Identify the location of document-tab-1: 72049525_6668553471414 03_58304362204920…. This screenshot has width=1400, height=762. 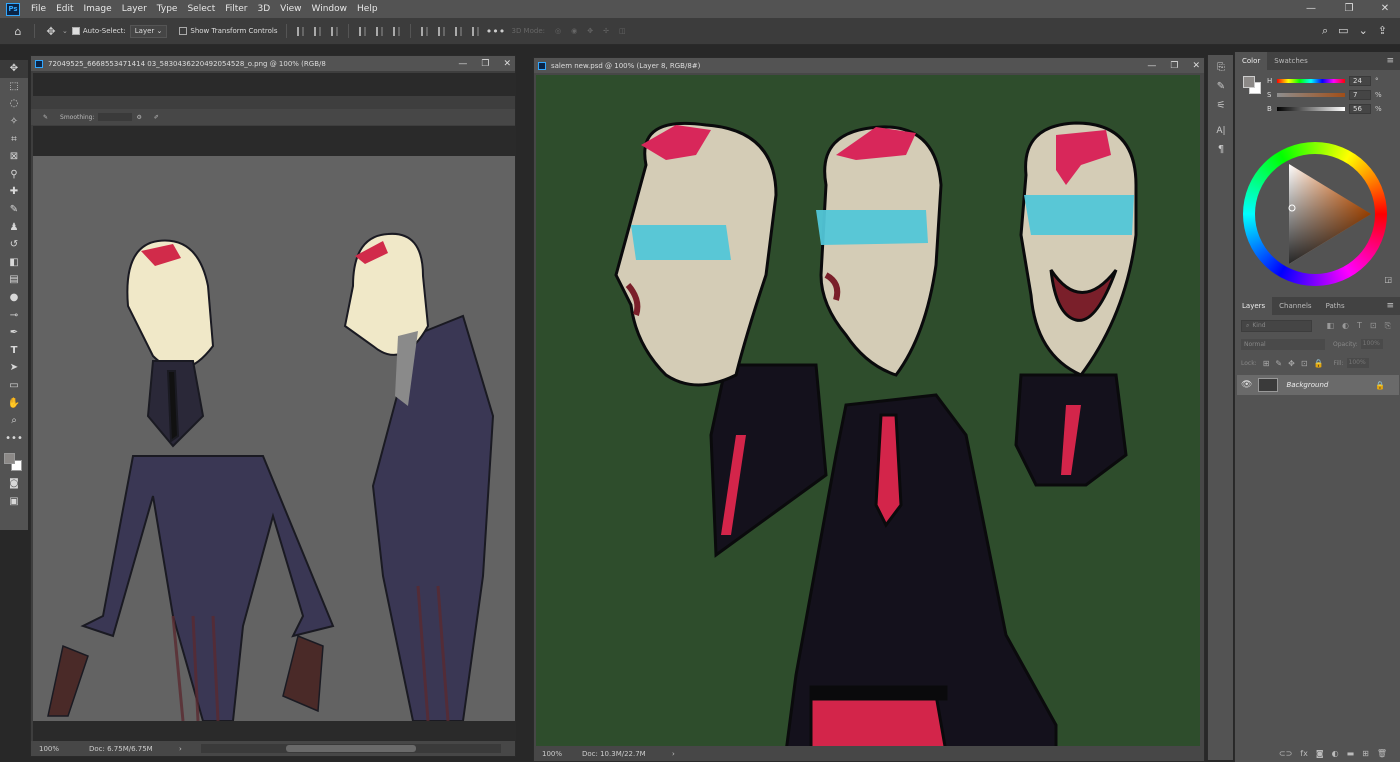
(273, 63).